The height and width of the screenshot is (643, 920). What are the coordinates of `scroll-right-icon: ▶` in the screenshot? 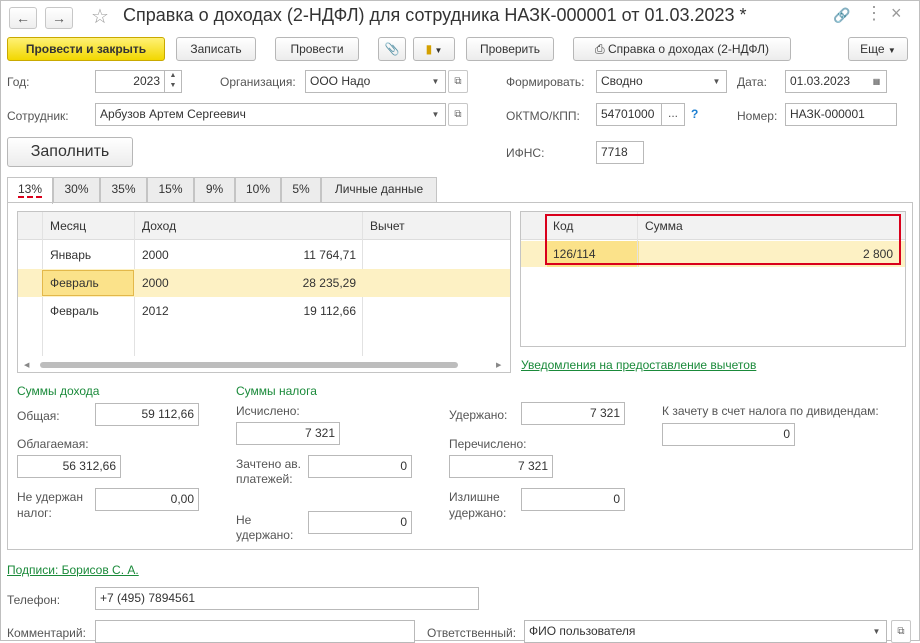 It's located at (498, 365).